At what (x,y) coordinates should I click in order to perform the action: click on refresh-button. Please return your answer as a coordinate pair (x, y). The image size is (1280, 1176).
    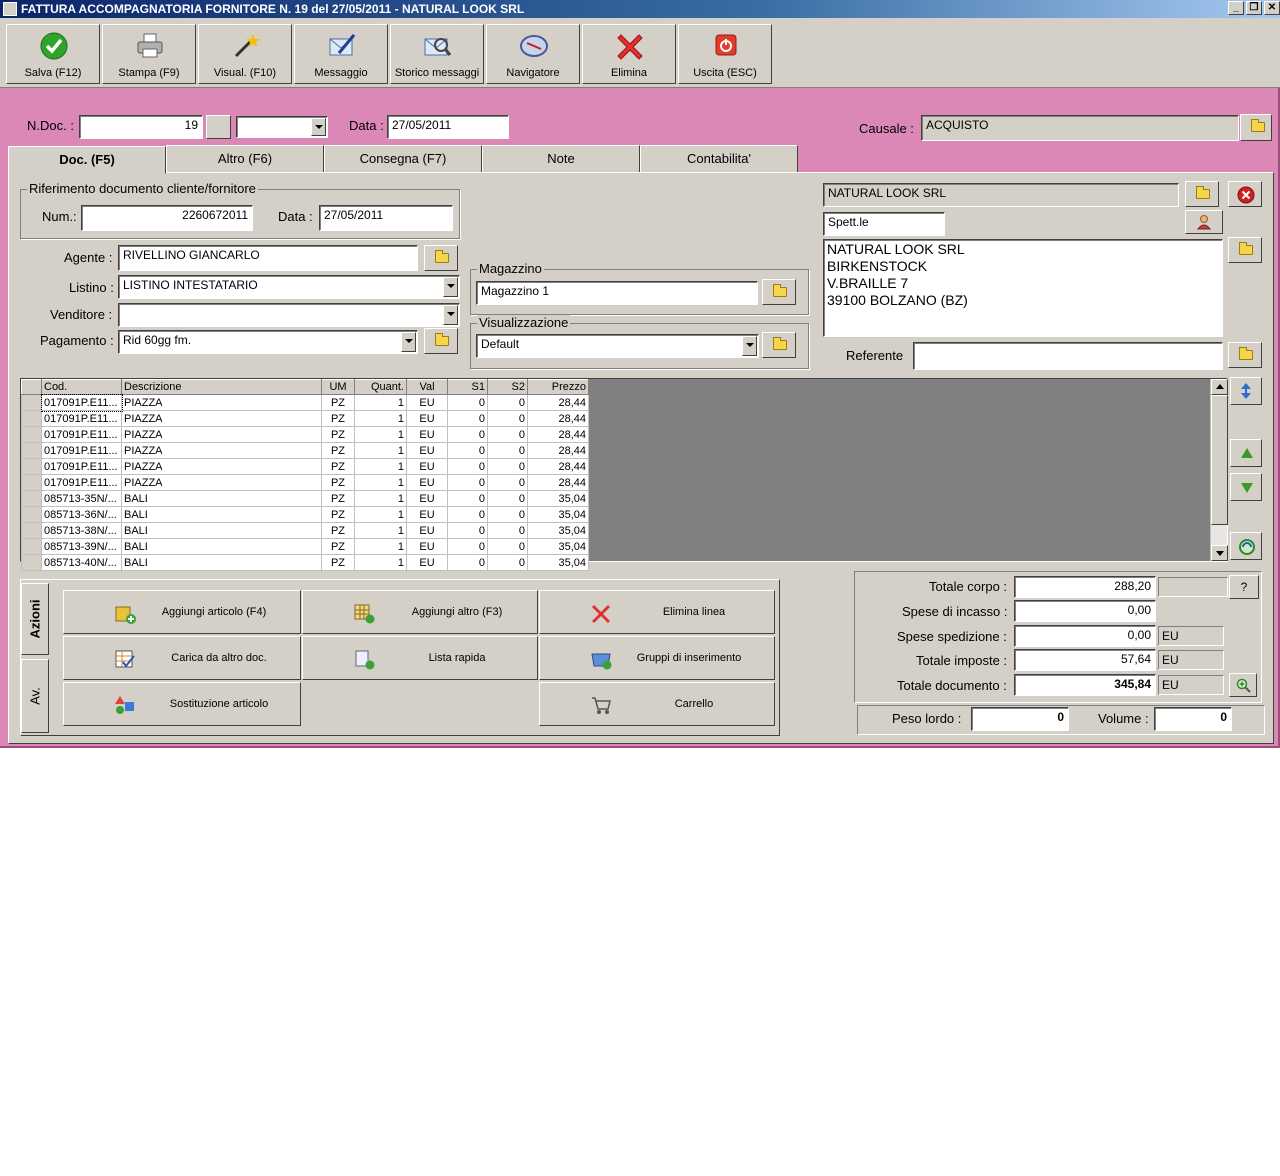
    Looking at the image, I should click on (1246, 546).